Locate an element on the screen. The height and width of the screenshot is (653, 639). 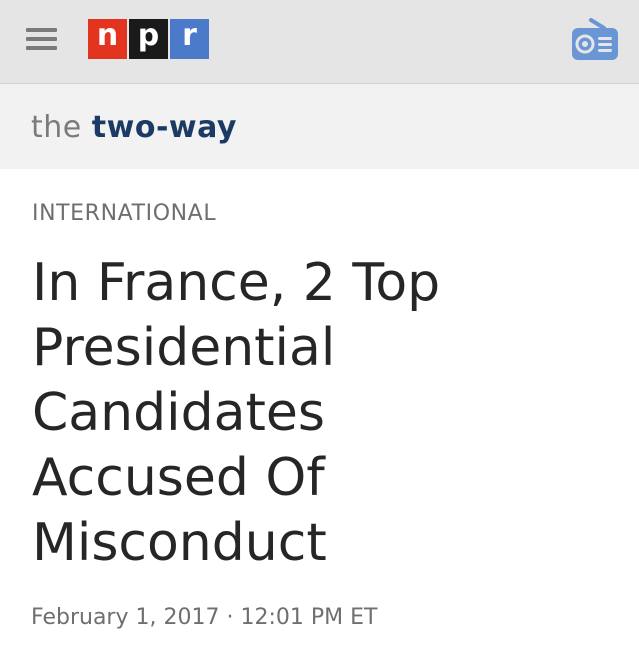
blog-title-prefix: the is located at coordinates (56, 127).